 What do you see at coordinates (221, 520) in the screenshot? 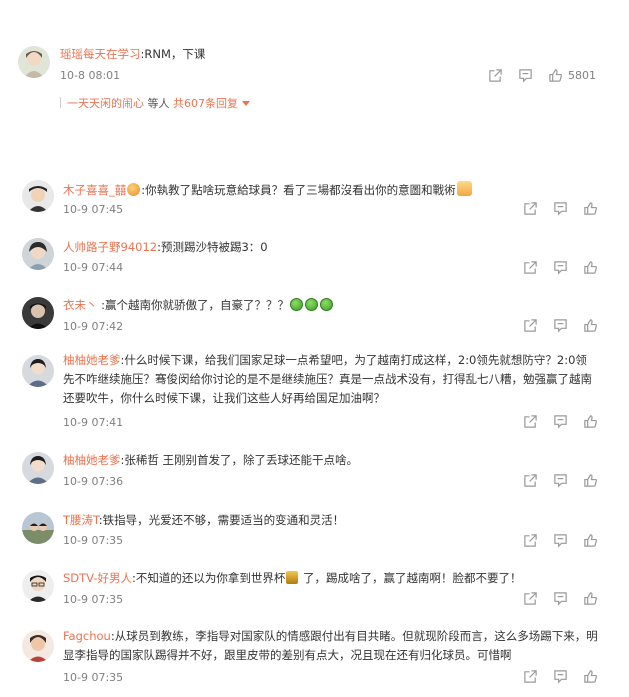
I see `comment-text: :铁指导，光爱还不够，需要适当的变通和灵活！` at bounding box center [221, 520].